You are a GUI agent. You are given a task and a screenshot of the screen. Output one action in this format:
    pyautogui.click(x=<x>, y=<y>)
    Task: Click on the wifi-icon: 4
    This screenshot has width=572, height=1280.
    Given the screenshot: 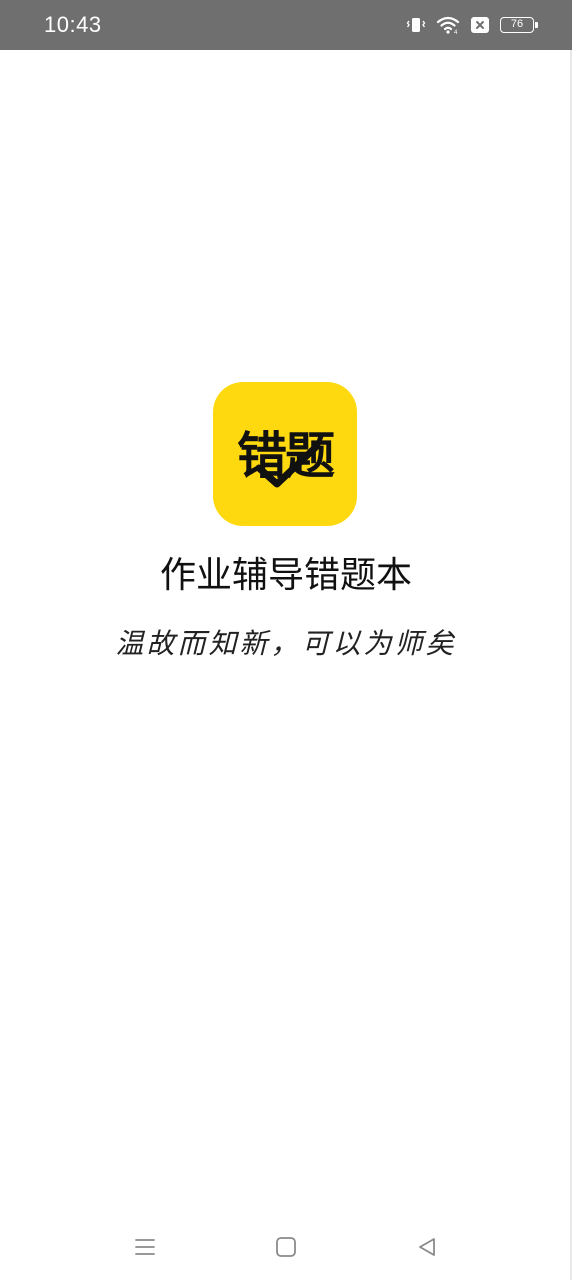 What is the action you would take?
    pyautogui.click(x=448, y=25)
    